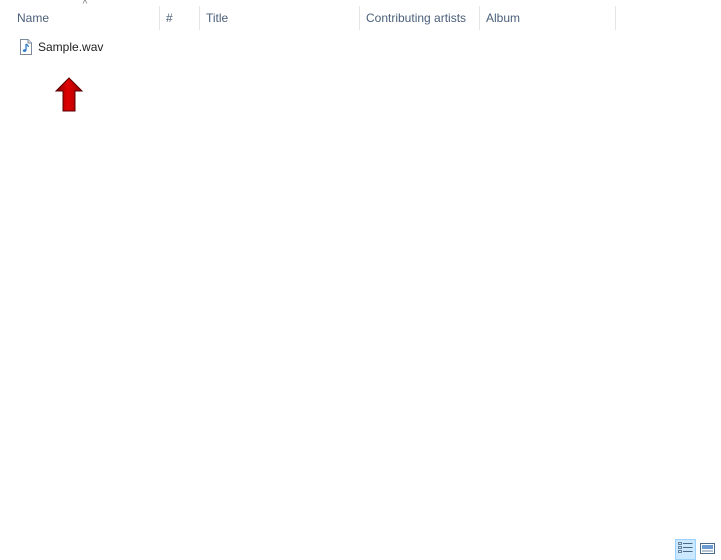  I want to click on column-header-number: #, so click(179, 18).